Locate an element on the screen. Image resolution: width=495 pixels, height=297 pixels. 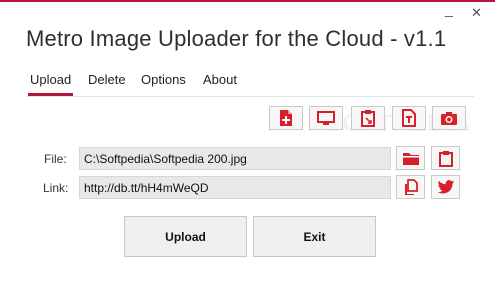
twitter-icon is located at coordinates (445, 186).